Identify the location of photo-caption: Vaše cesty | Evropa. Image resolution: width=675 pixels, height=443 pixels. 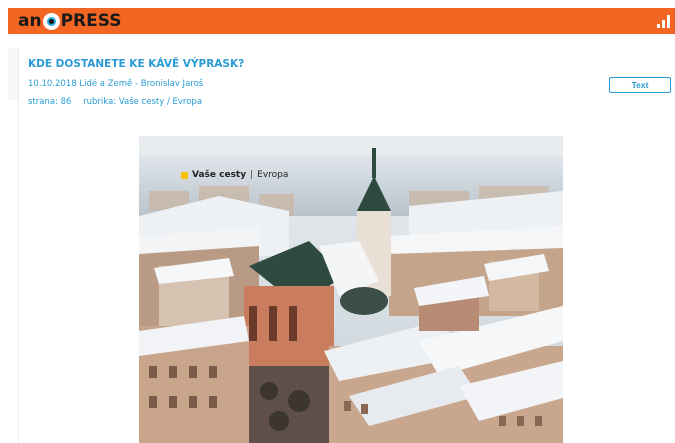
(234, 175).